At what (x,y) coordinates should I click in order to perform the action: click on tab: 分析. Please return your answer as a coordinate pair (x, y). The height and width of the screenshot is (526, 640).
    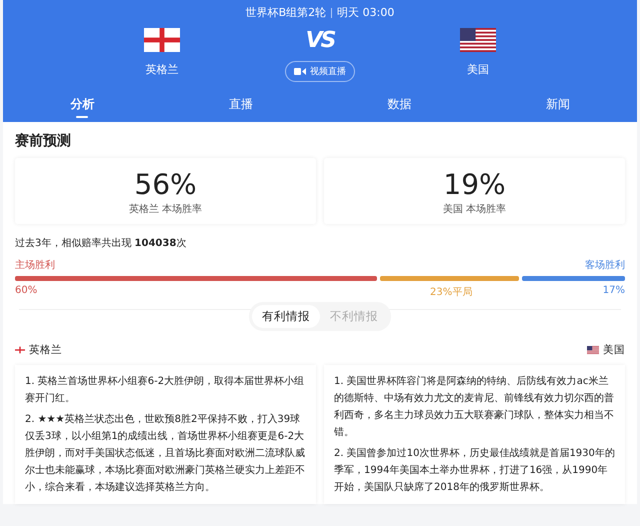
    Looking at the image, I should click on (82, 106).